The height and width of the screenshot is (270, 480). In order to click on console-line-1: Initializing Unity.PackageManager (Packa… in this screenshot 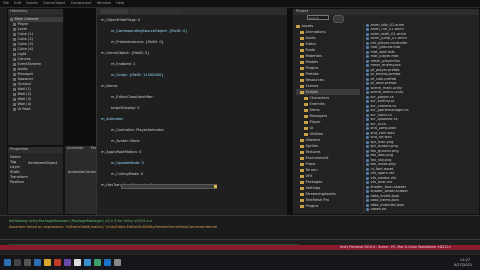, I will do `click(159, 221)`.